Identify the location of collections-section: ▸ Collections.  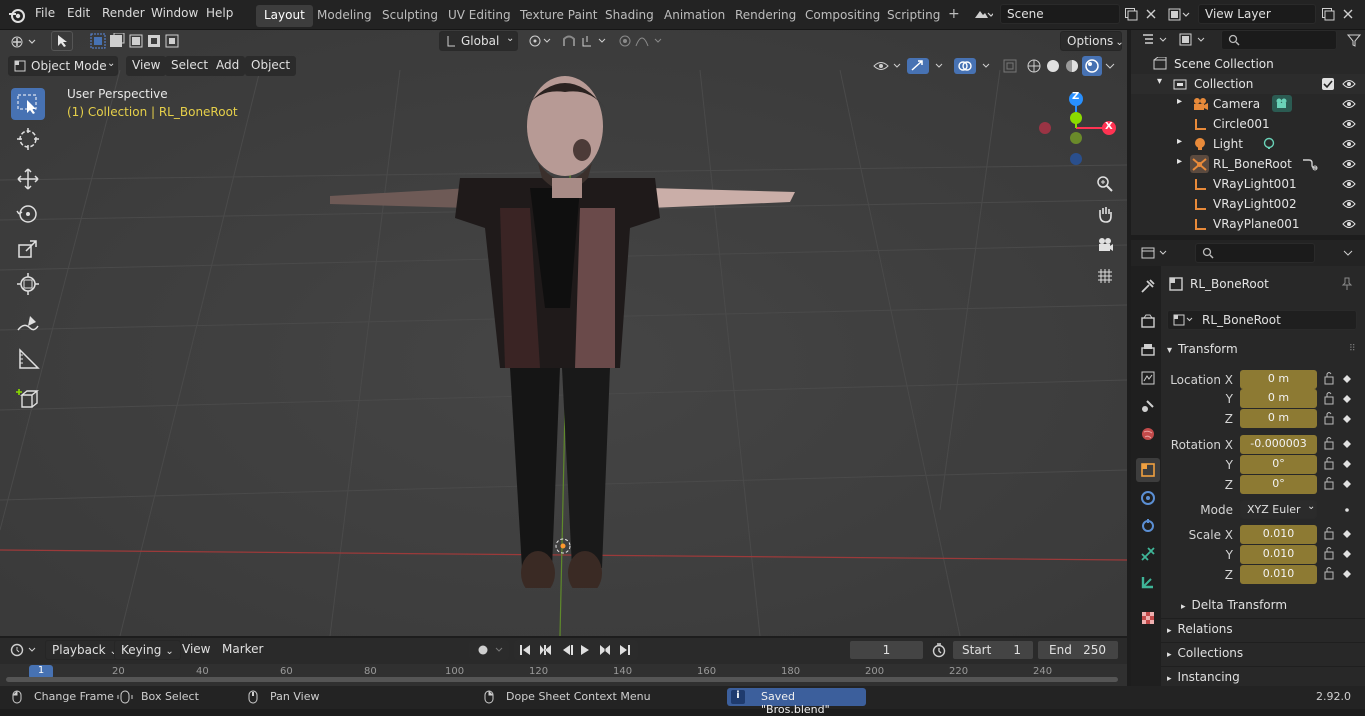
(1205, 653).